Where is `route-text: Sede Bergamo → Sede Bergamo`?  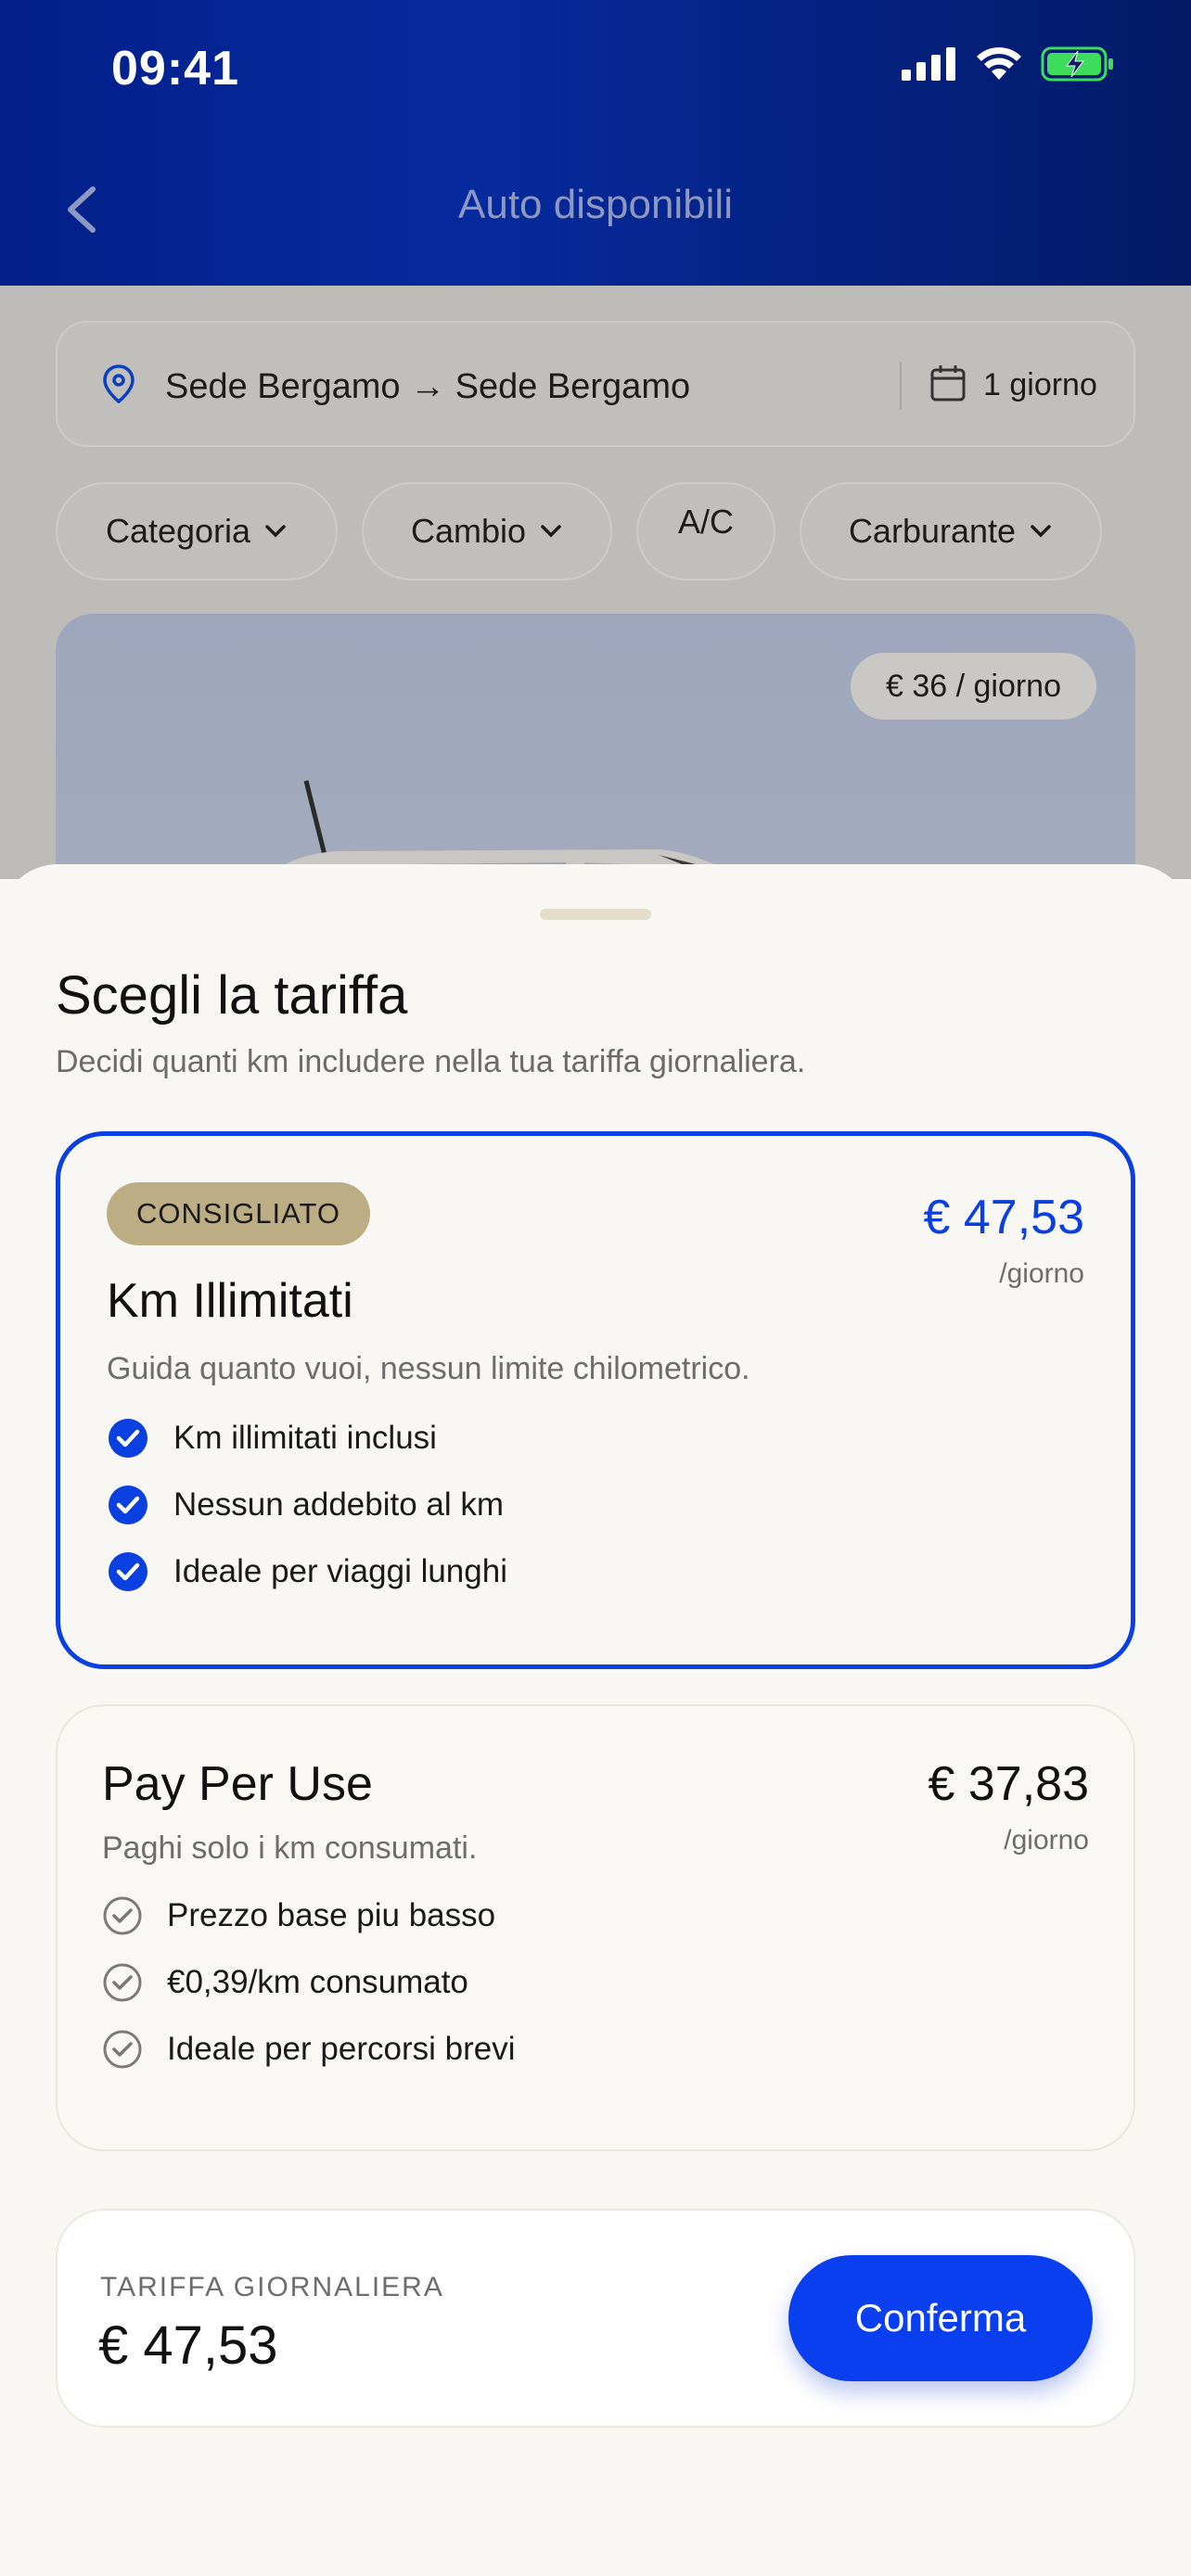 route-text: Sede Bergamo → Sede Bergamo is located at coordinates (428, 386).